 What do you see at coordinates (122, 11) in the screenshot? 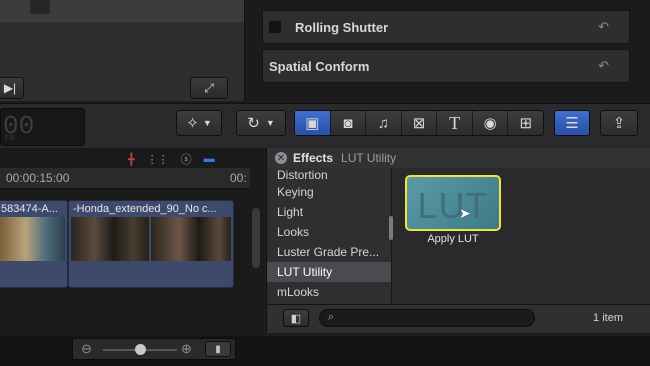
I see `viewer-video-frame` at bounding box center [122, 11].